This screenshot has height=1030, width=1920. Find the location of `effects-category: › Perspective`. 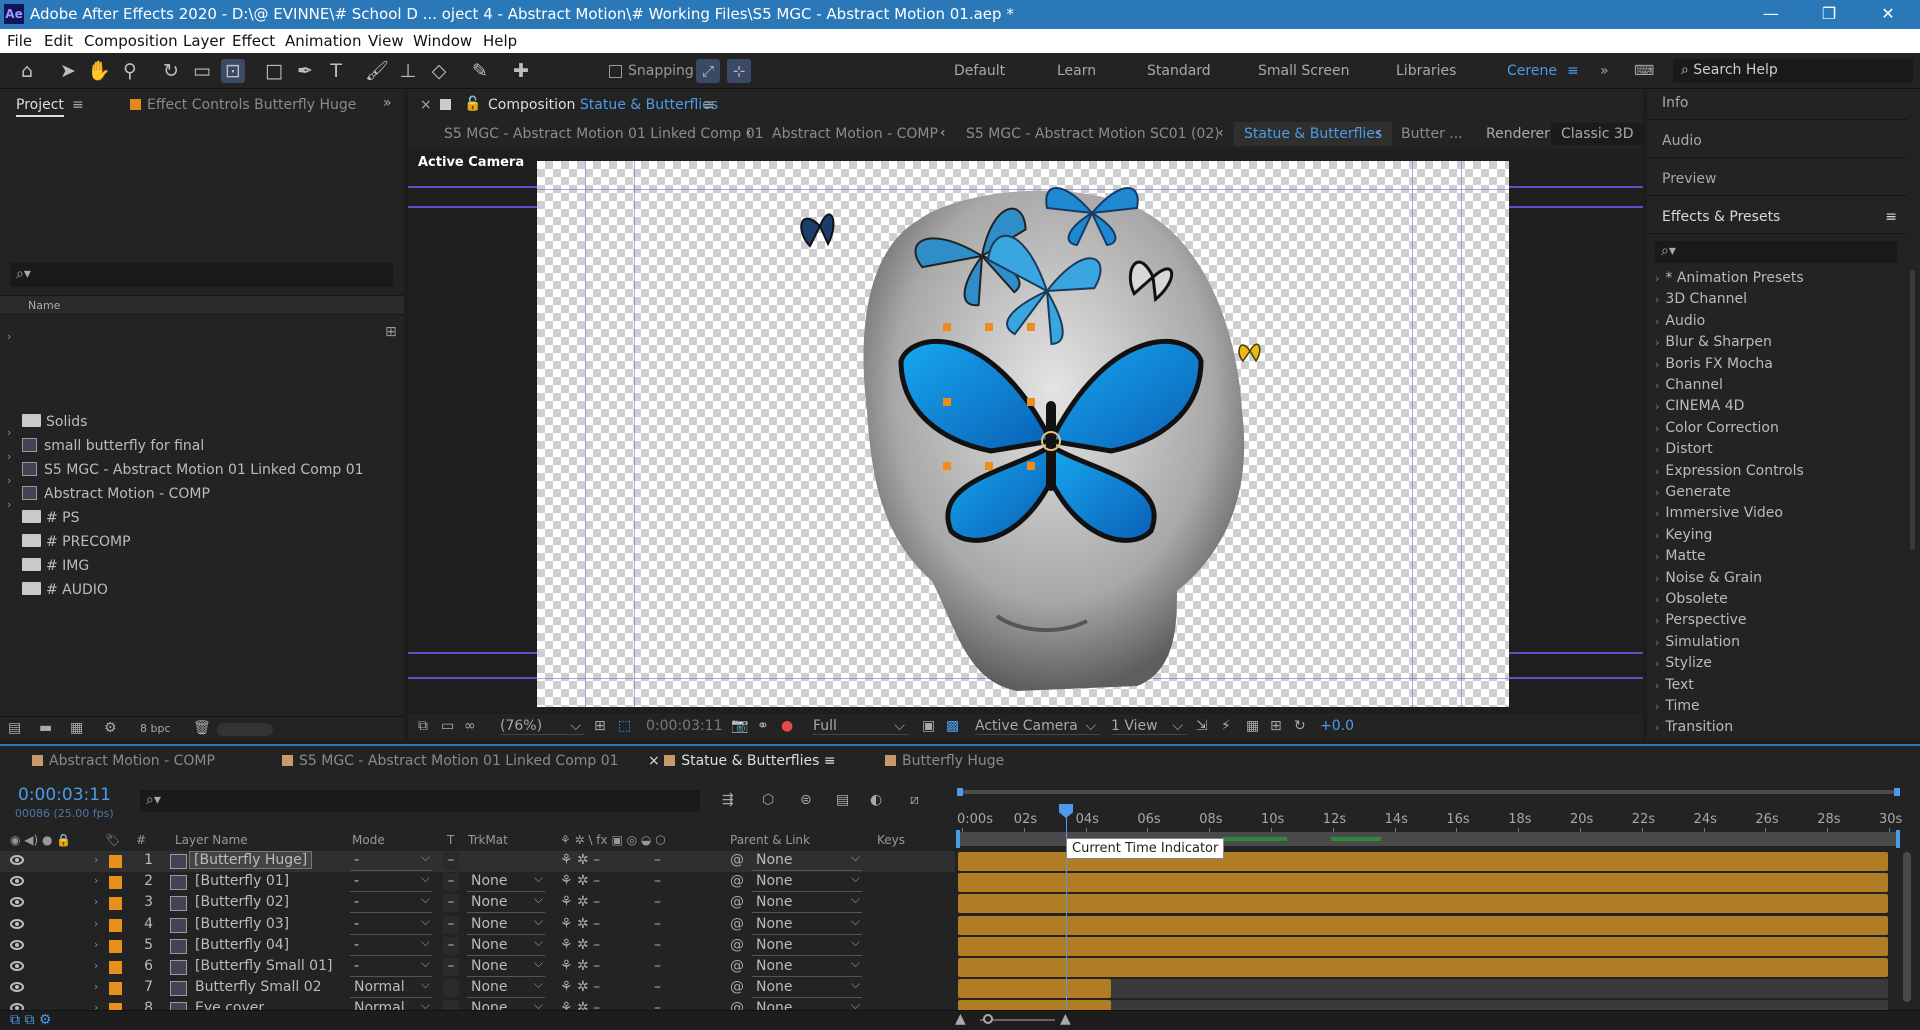

effects-category: › Perspective is located at coordinates (1701, 620).